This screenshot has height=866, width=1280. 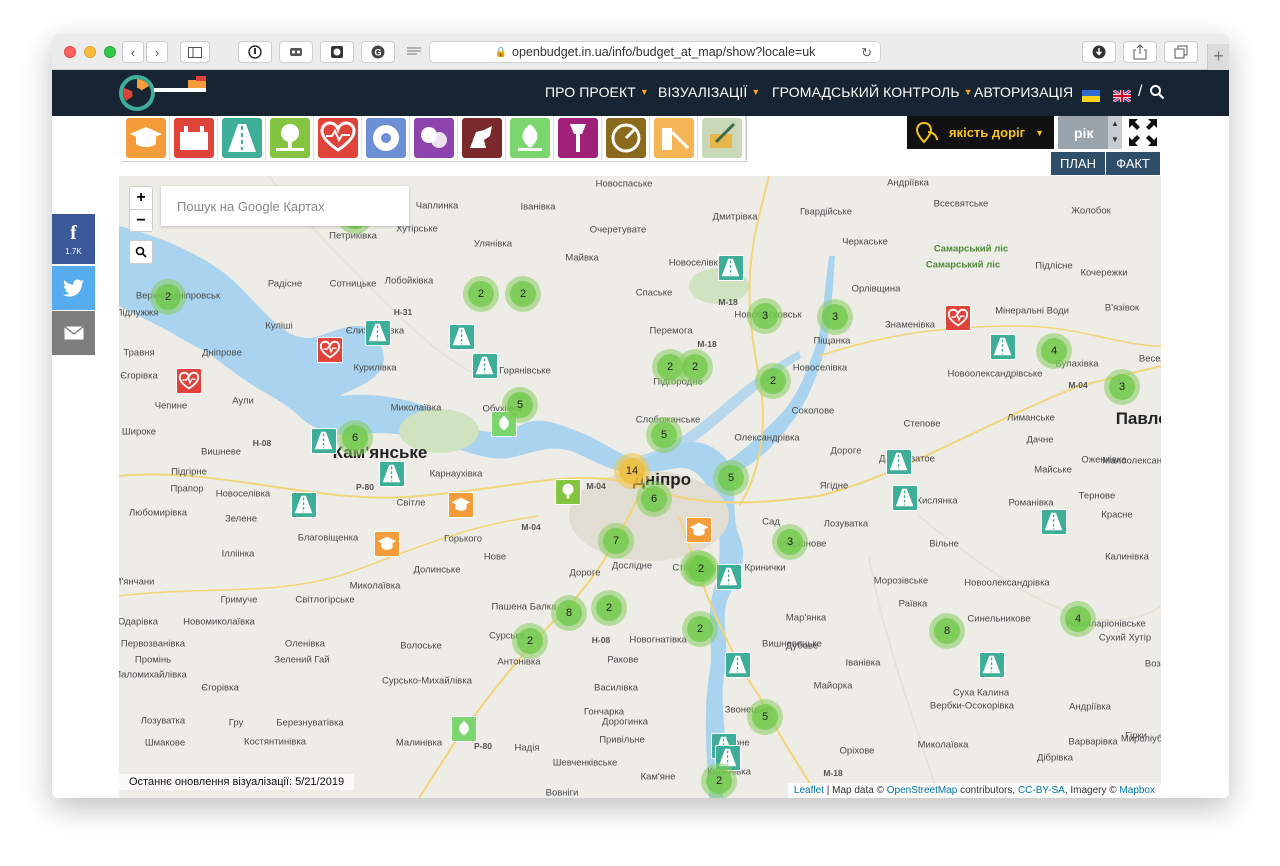 What do you see at coordinates (1099, 52) in the screenshot?
I see `downloads-button` at bounding box center [1099, 52].